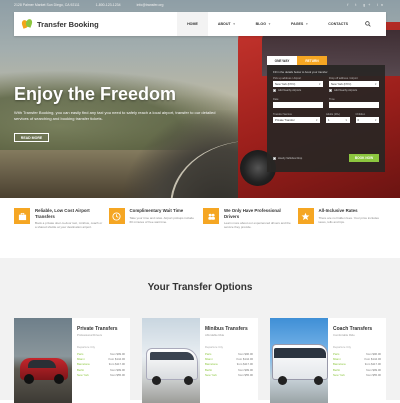 This screenshot has height=403, width=400. Describe the element at coordinates (366, 5) in the screenshot. I see `social-icons: f t g+ in` at that location.